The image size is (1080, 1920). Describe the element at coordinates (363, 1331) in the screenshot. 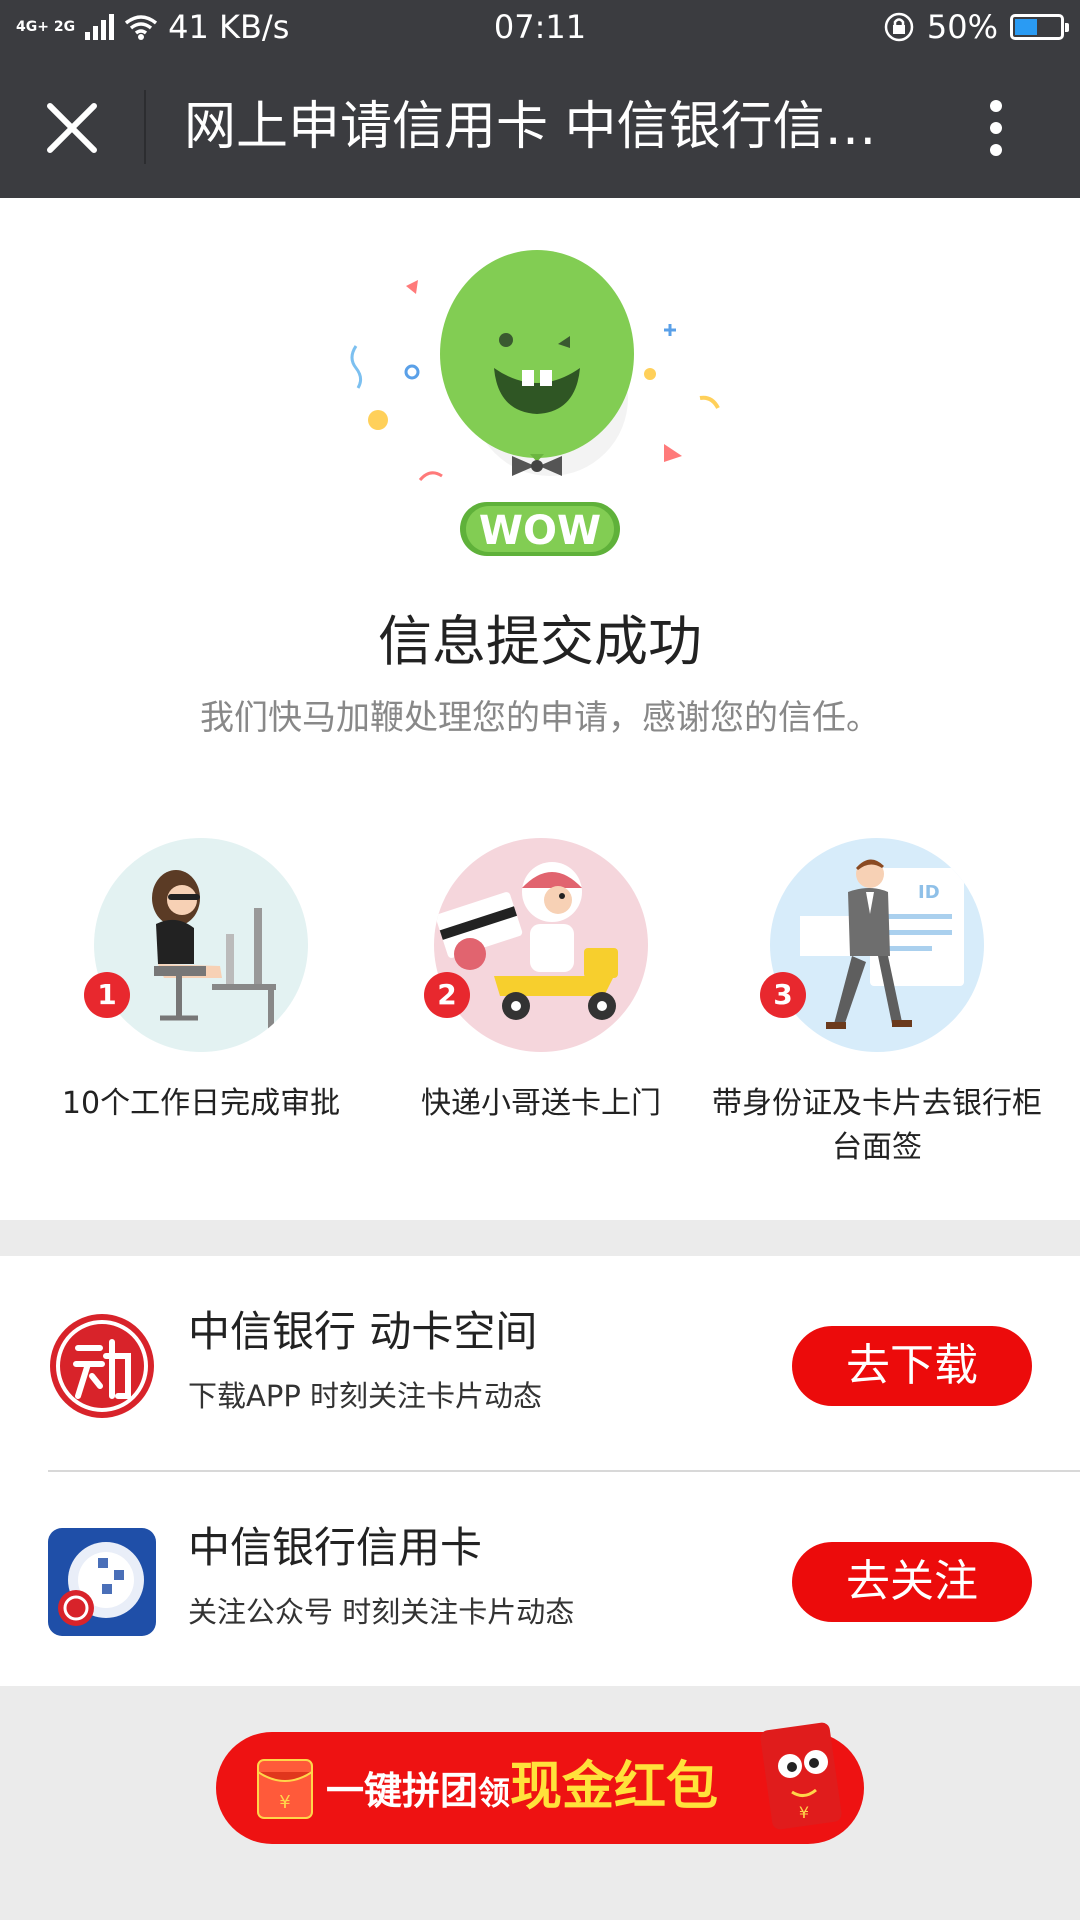

I see `app-title: 中信银行 动卡空间` at that location.